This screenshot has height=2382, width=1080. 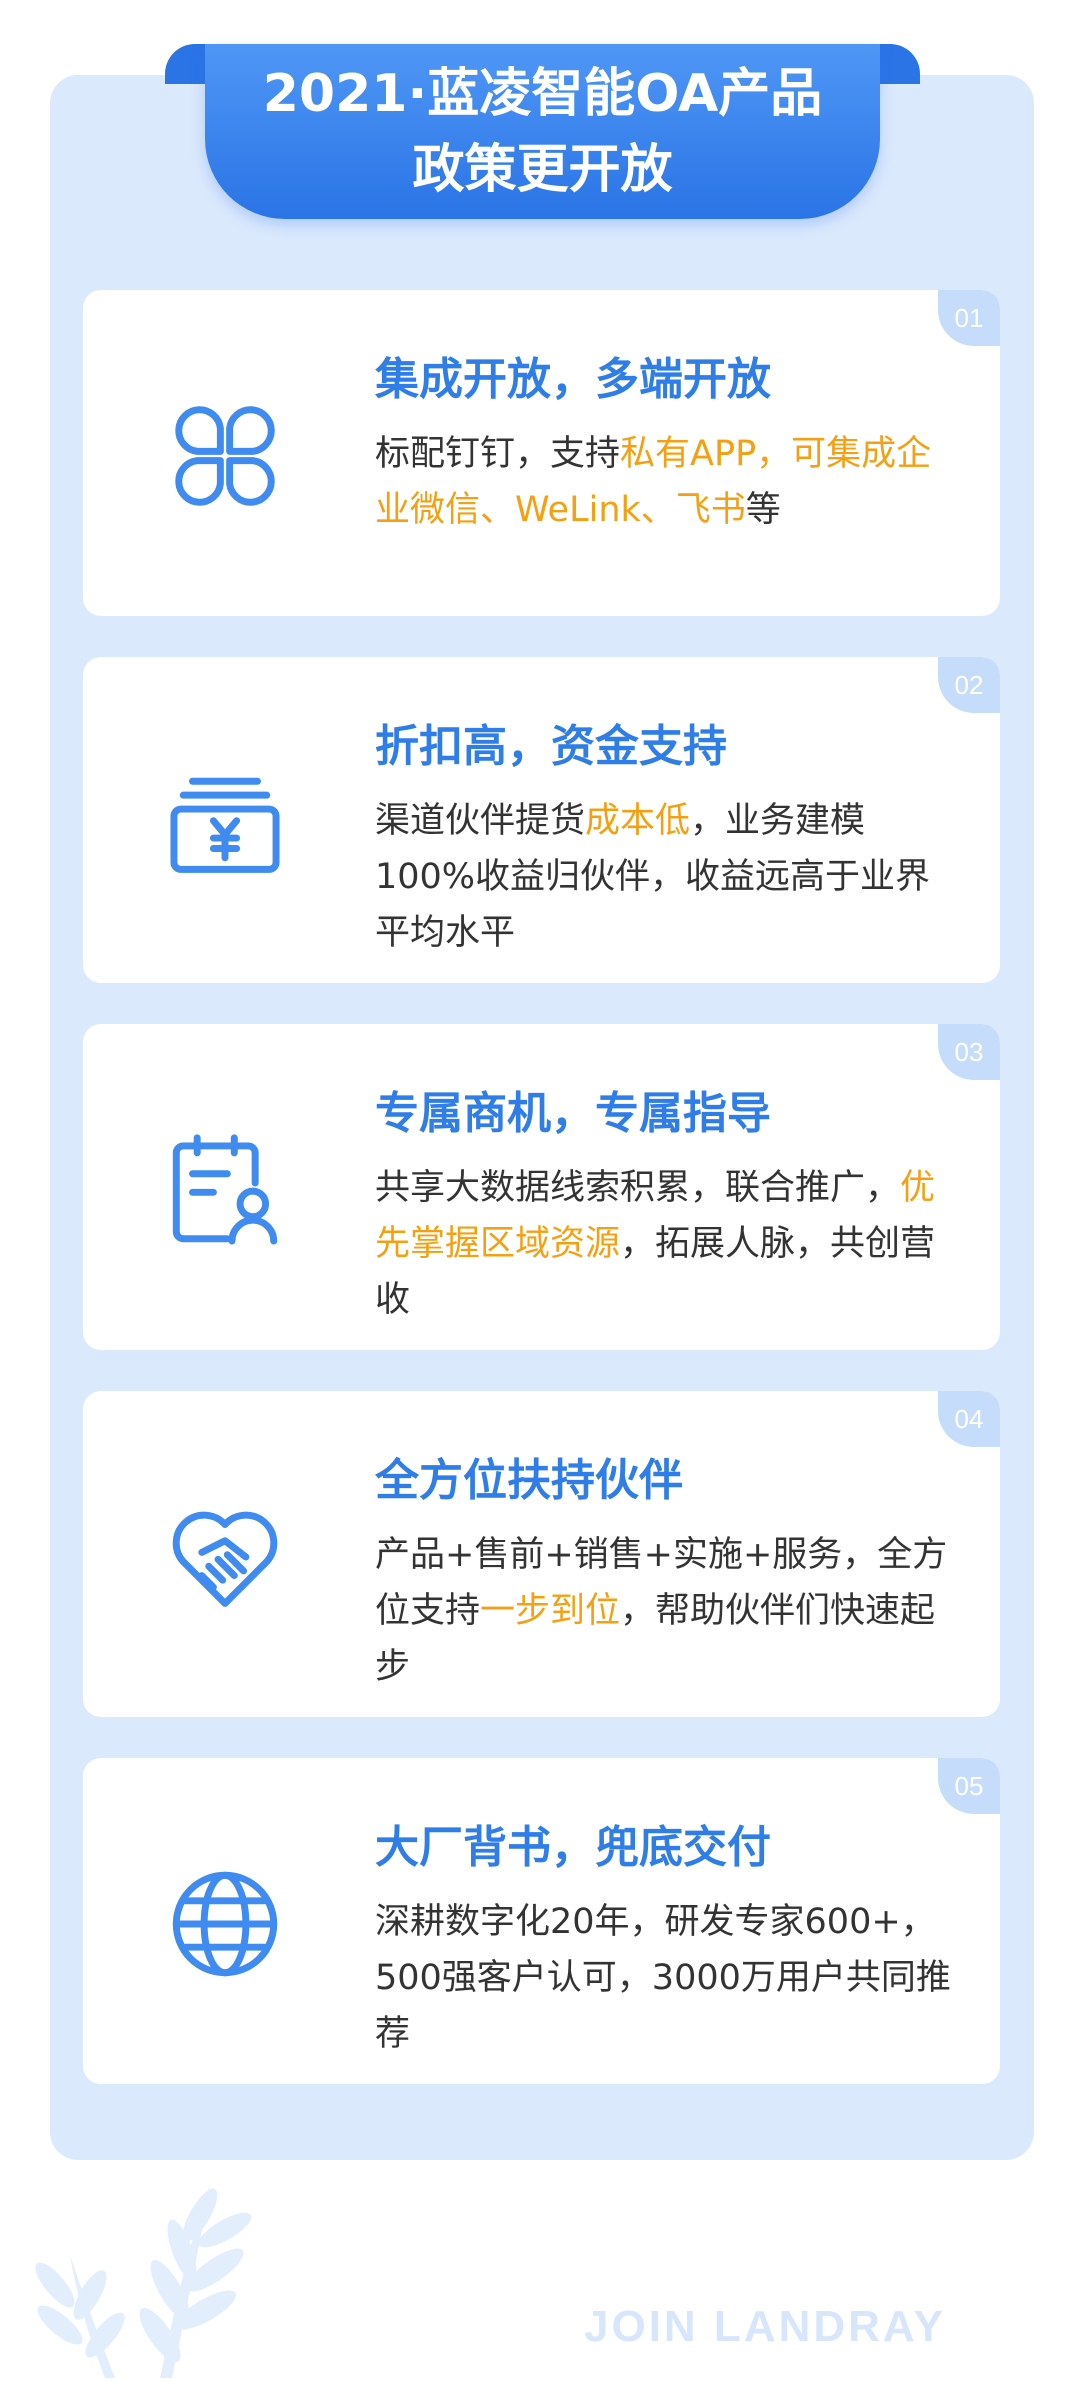 What do you see at coordinates (551, 746) in the screenshot?
I see `card-title: 折扣高，资金支持` at bounding box center [551, 746].